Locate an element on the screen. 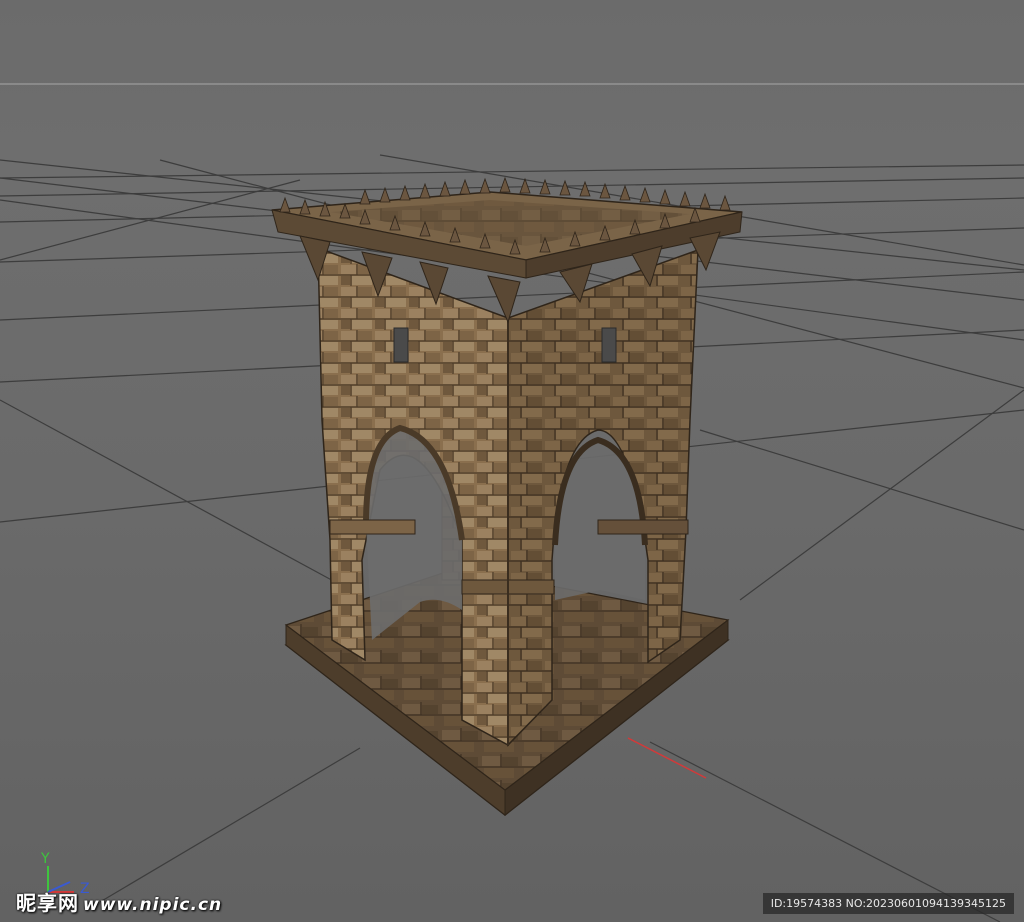 The width and height of the screenshot is (1024, 922). watermark-id-badge: ID:19574383 NO:20230601094139345125 is located at coordinates (888, 903).